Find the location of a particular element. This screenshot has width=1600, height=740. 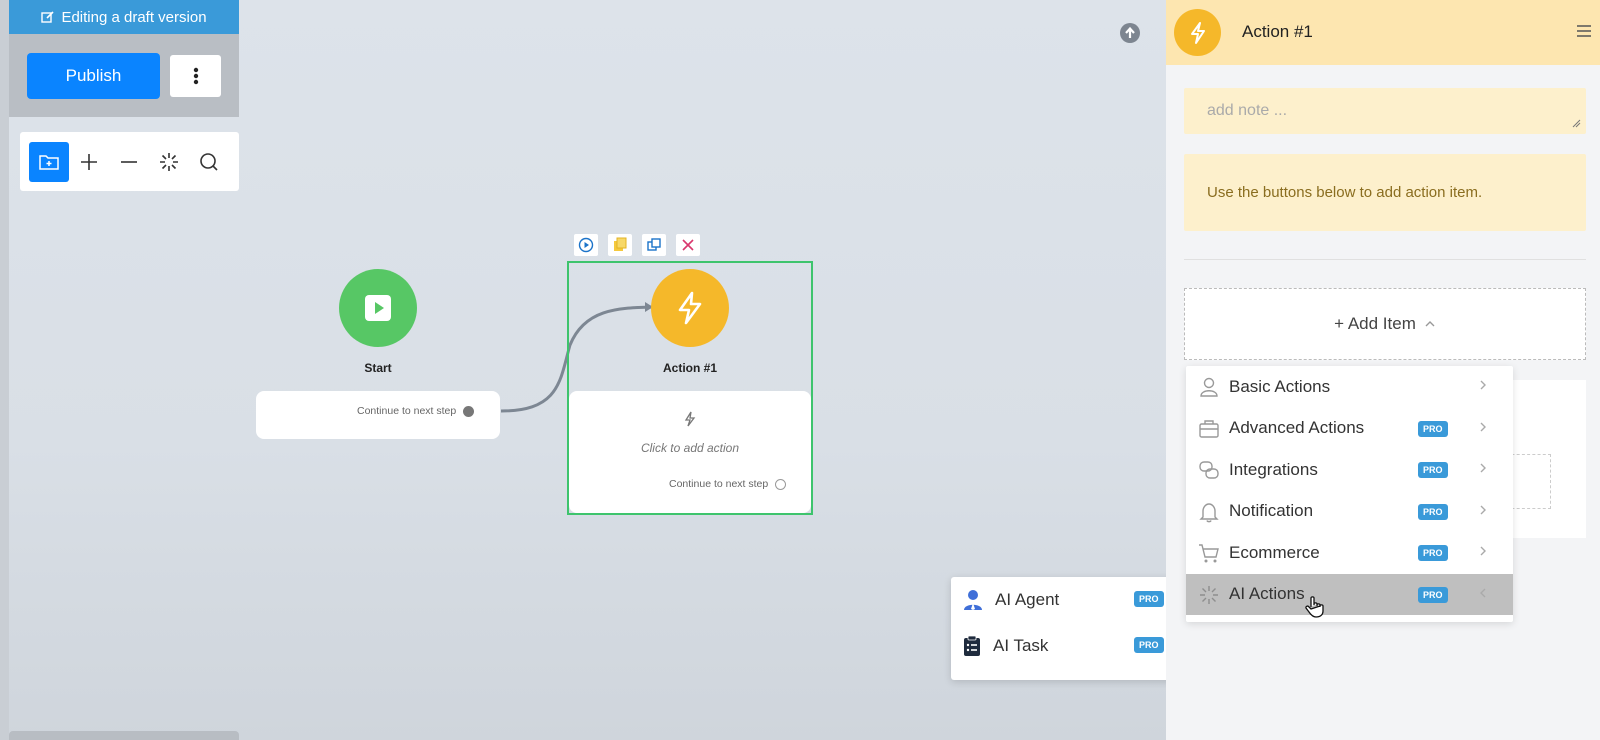

clipboard-list-icon is located at coordinates (972, 645).